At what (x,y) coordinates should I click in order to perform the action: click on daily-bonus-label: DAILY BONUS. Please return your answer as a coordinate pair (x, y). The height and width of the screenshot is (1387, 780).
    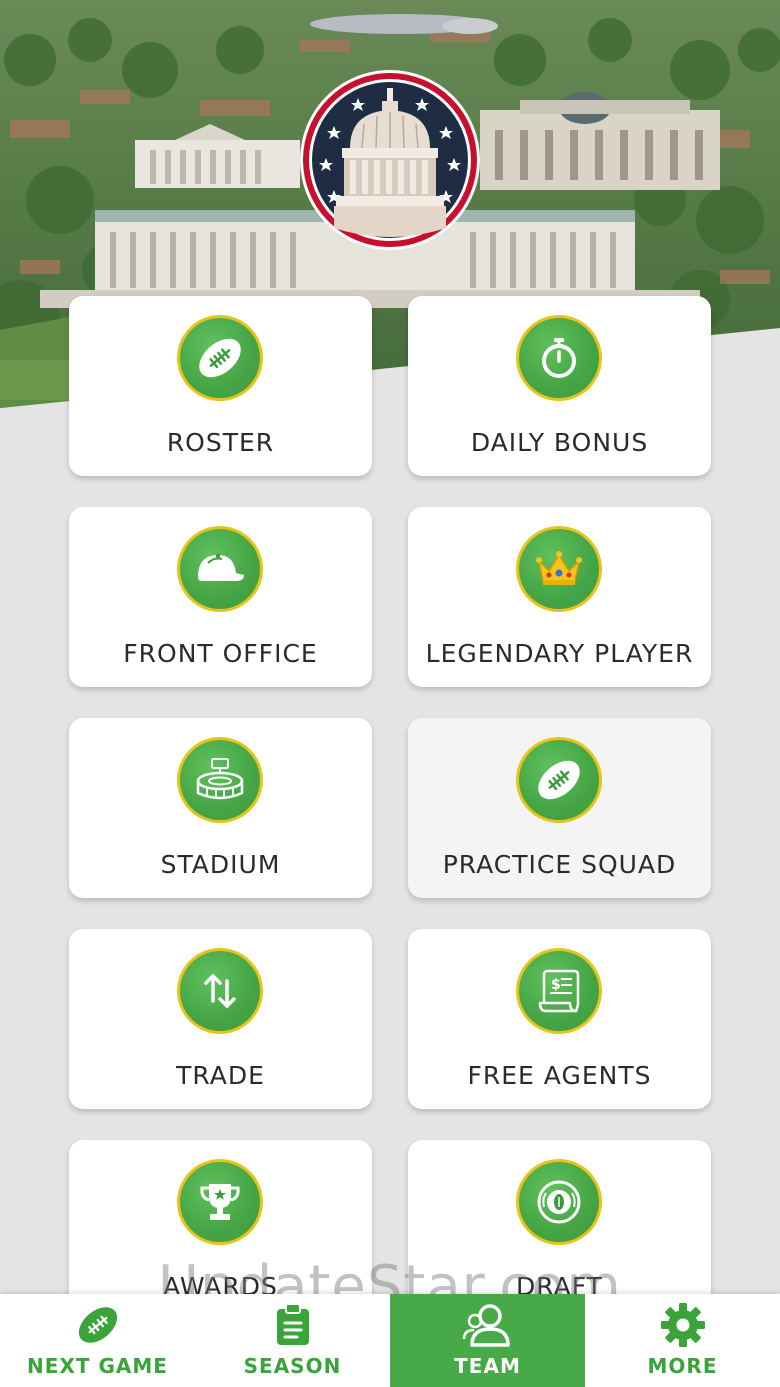
    Looking at the image, I should click on (559, 442).